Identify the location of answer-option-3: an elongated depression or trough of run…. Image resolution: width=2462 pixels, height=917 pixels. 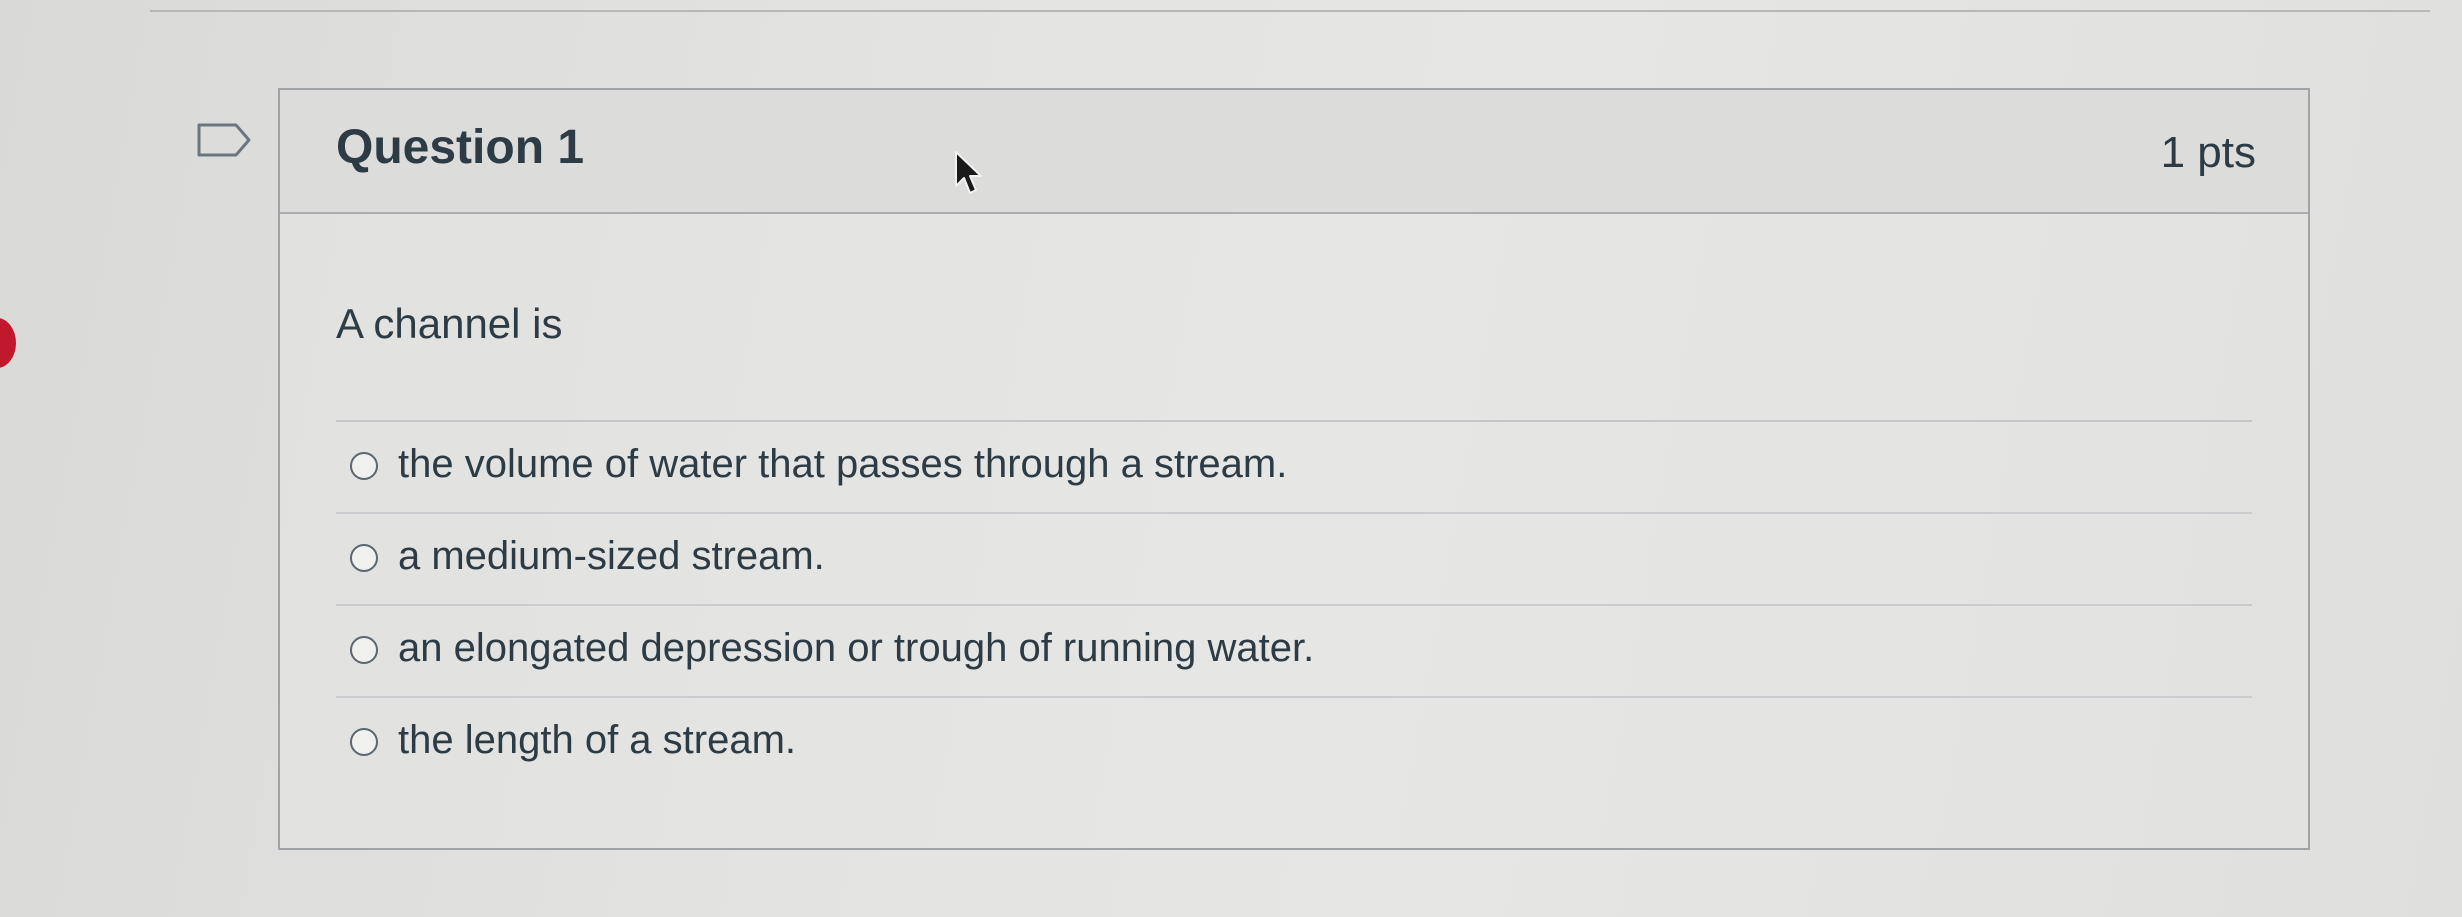
(1294, 652).